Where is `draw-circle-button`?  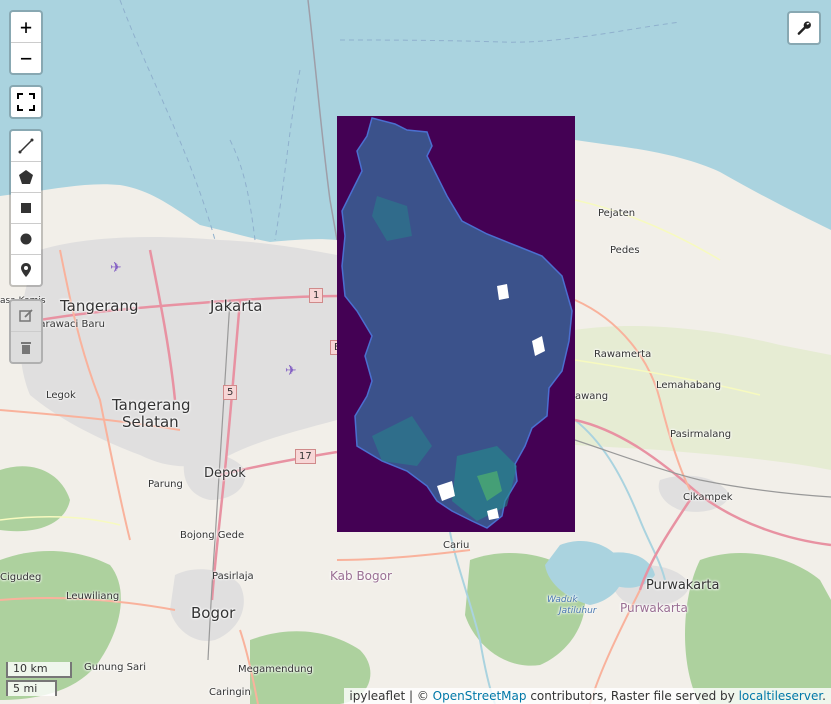
draw-circle-button is located at coordinates (26, 239).